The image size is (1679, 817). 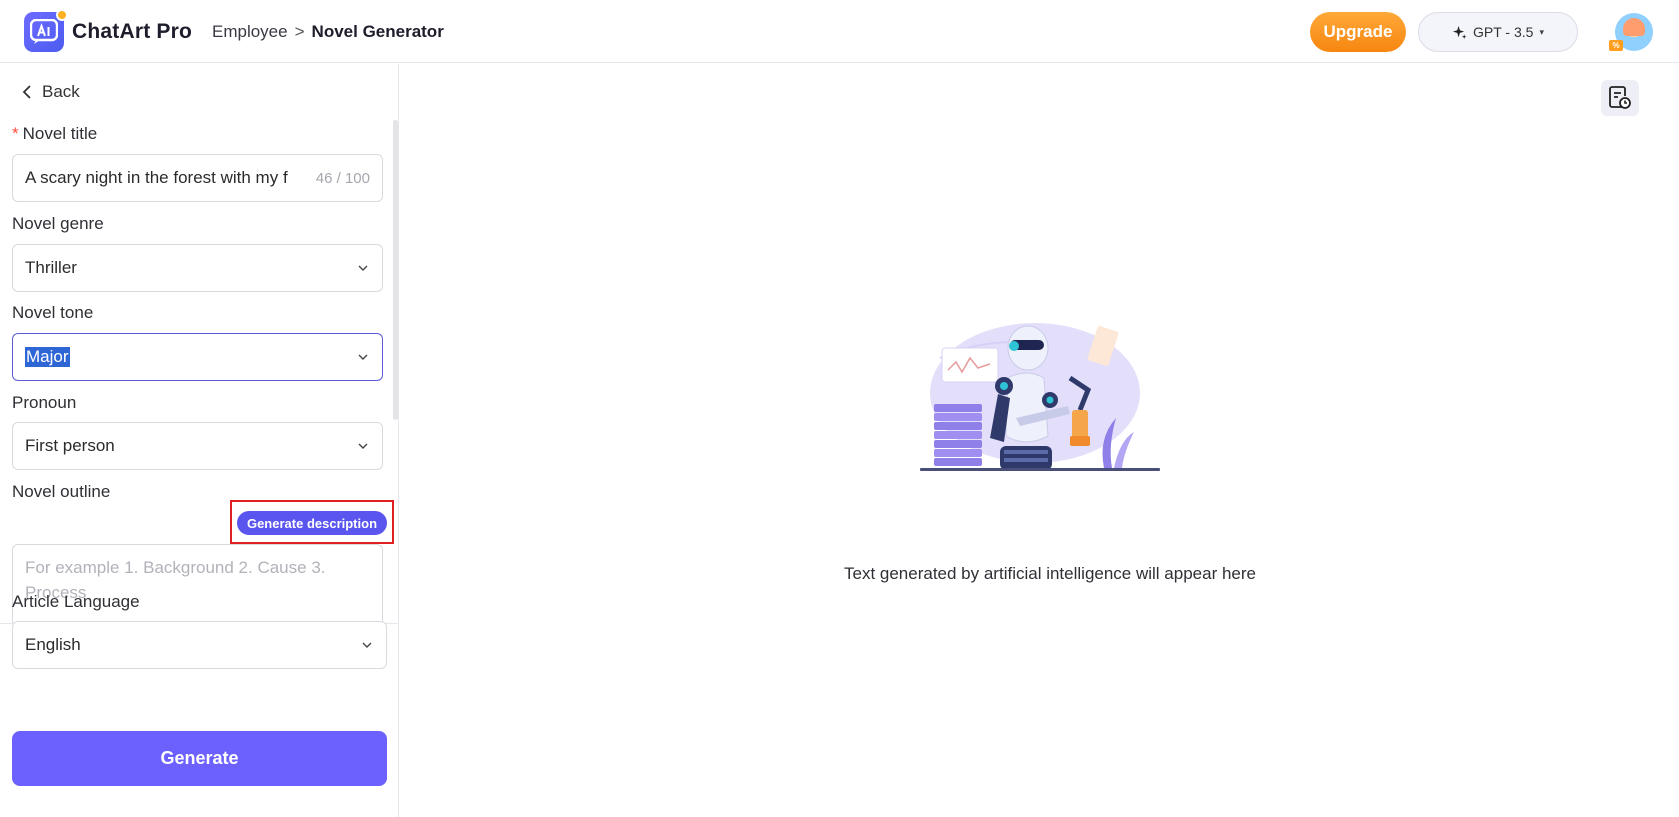 I want to click on back-button: Back, so click(x=51, y=92).